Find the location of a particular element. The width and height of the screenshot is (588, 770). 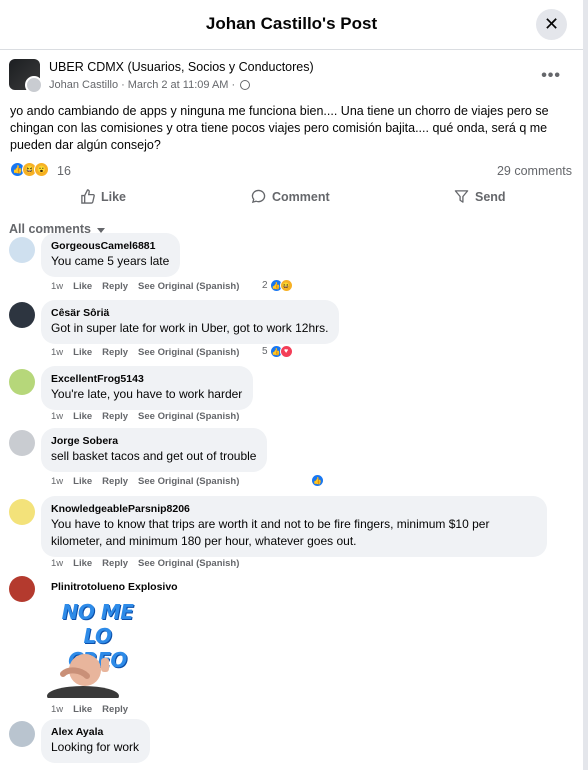

love-reaction-icon: ♥ is located at coordinates (286, 351).